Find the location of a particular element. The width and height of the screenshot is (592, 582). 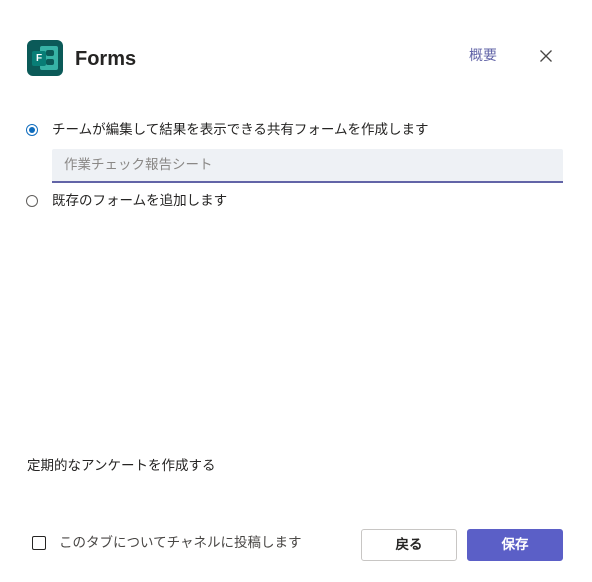

add-existing-radio is located at coordinates (32, 201).